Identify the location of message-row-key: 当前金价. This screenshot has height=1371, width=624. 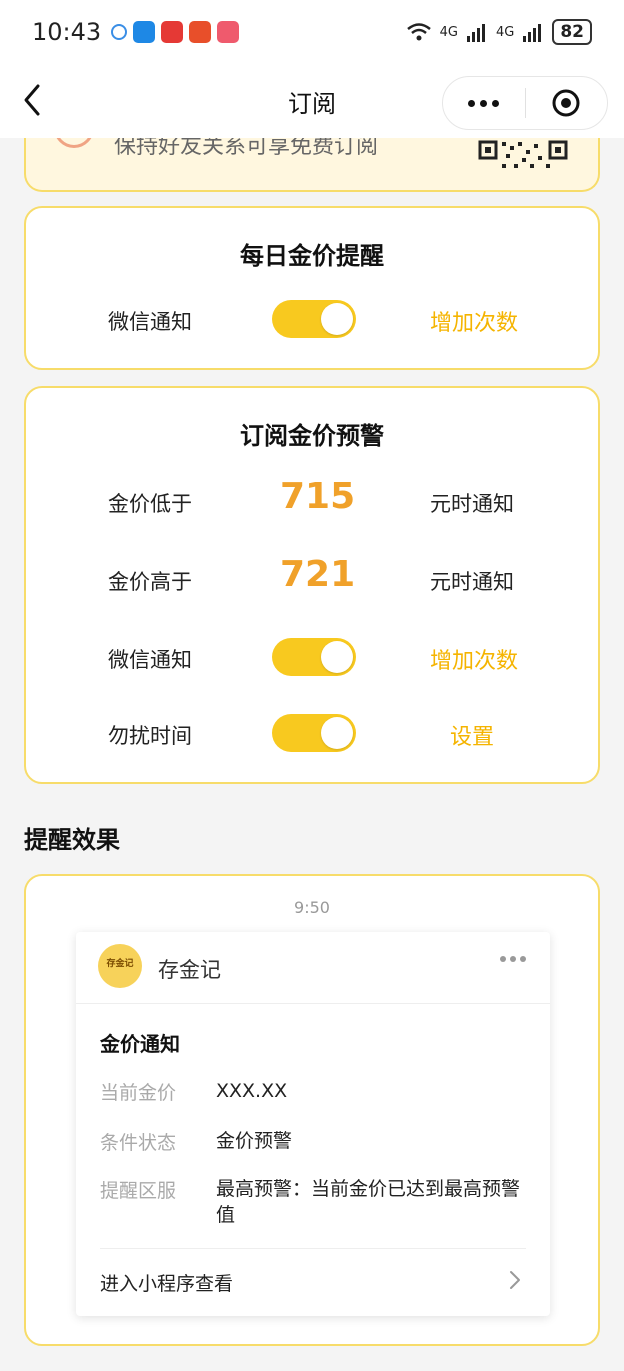
(138, 1093).